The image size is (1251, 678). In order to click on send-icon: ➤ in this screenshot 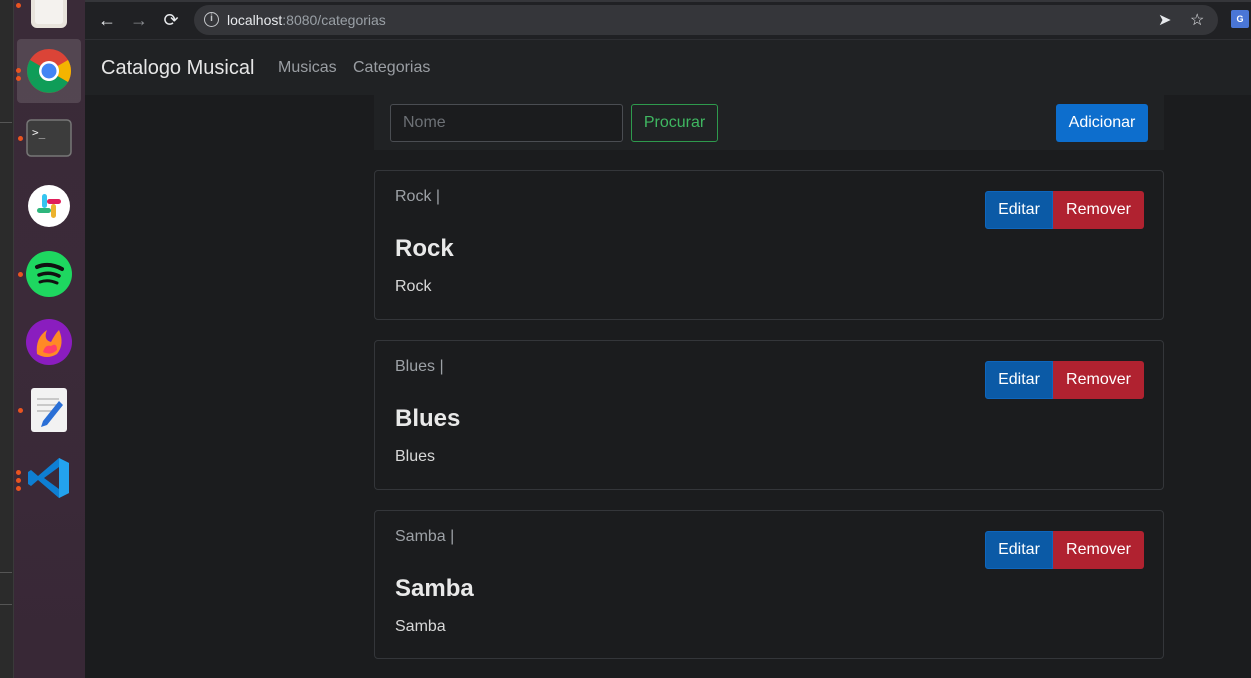, I will do `click(1164, 20)`.